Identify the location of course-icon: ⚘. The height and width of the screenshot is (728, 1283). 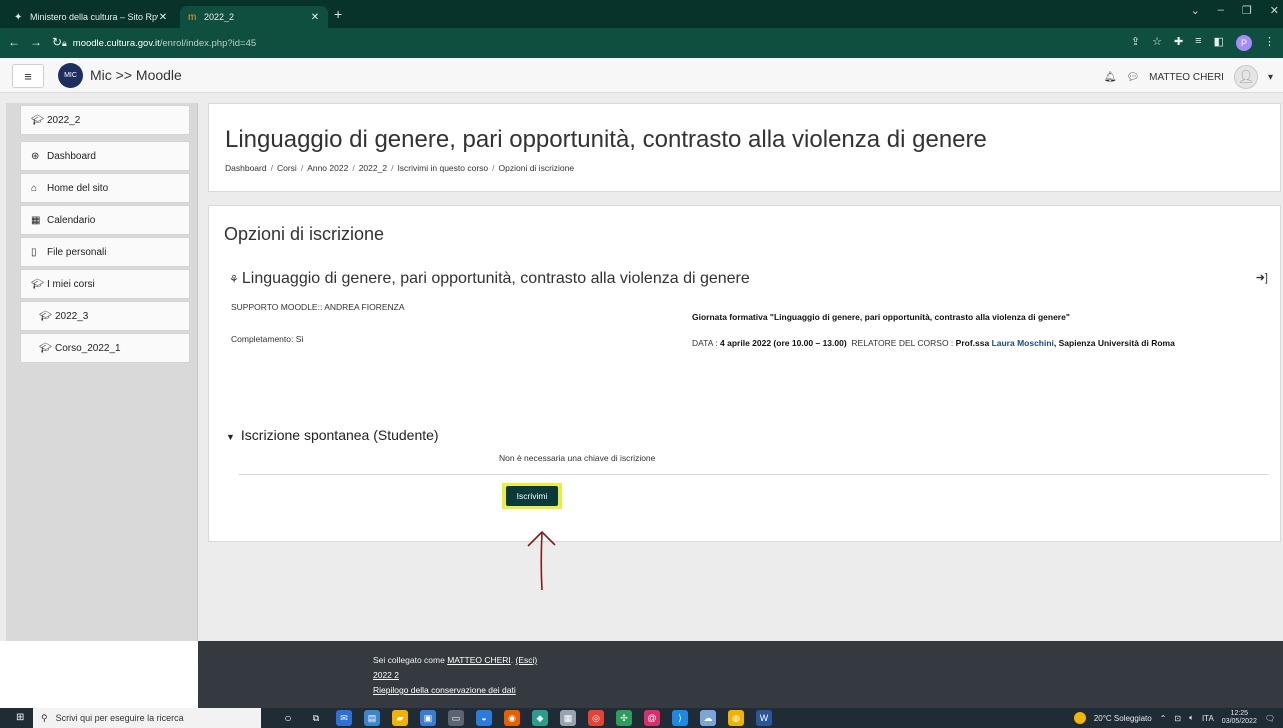
(234, 280).